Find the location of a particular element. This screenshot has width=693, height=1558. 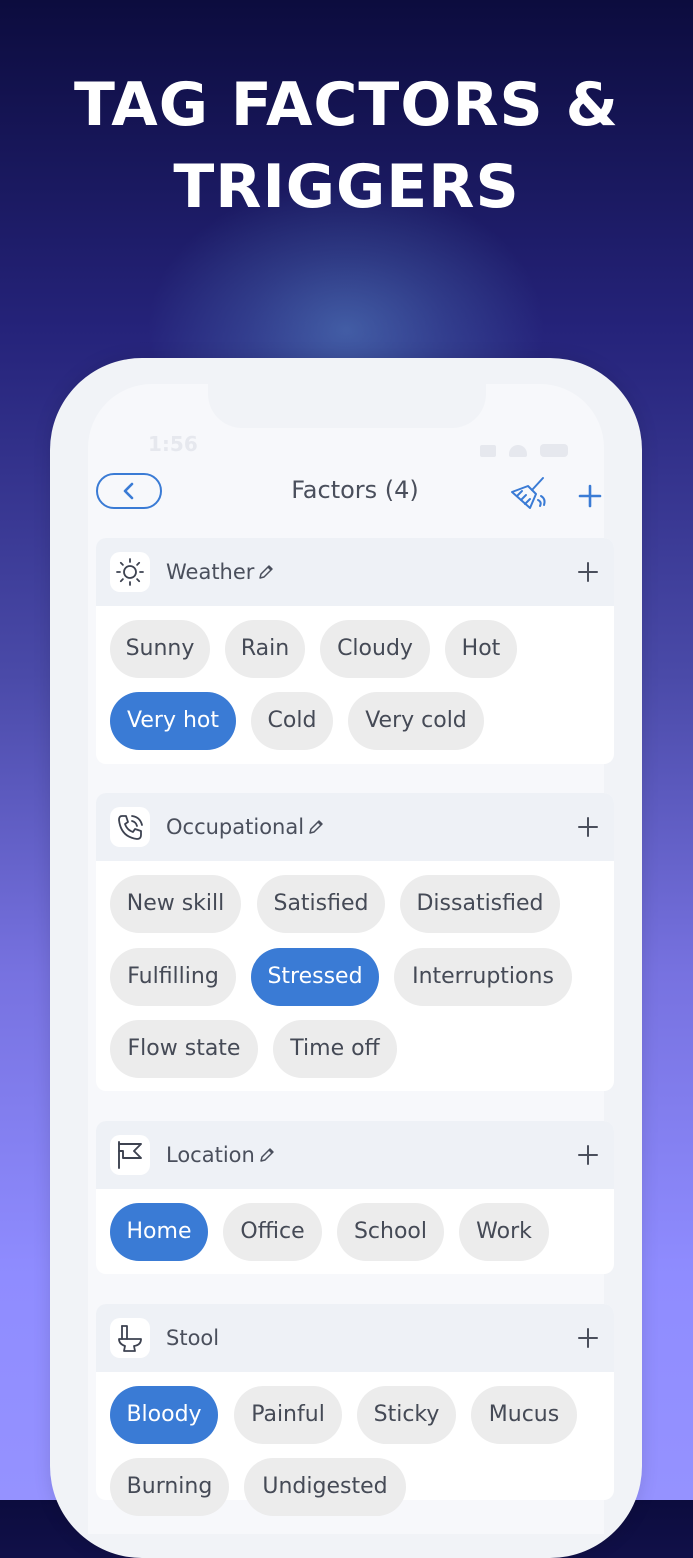

factor-chip: Burning is located at coordinates (169, 1487).